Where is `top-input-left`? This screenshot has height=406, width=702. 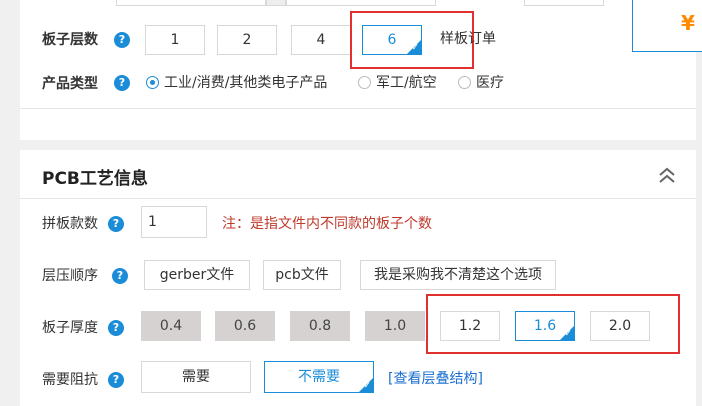 top-input-left is located at coordinates (191, 3).